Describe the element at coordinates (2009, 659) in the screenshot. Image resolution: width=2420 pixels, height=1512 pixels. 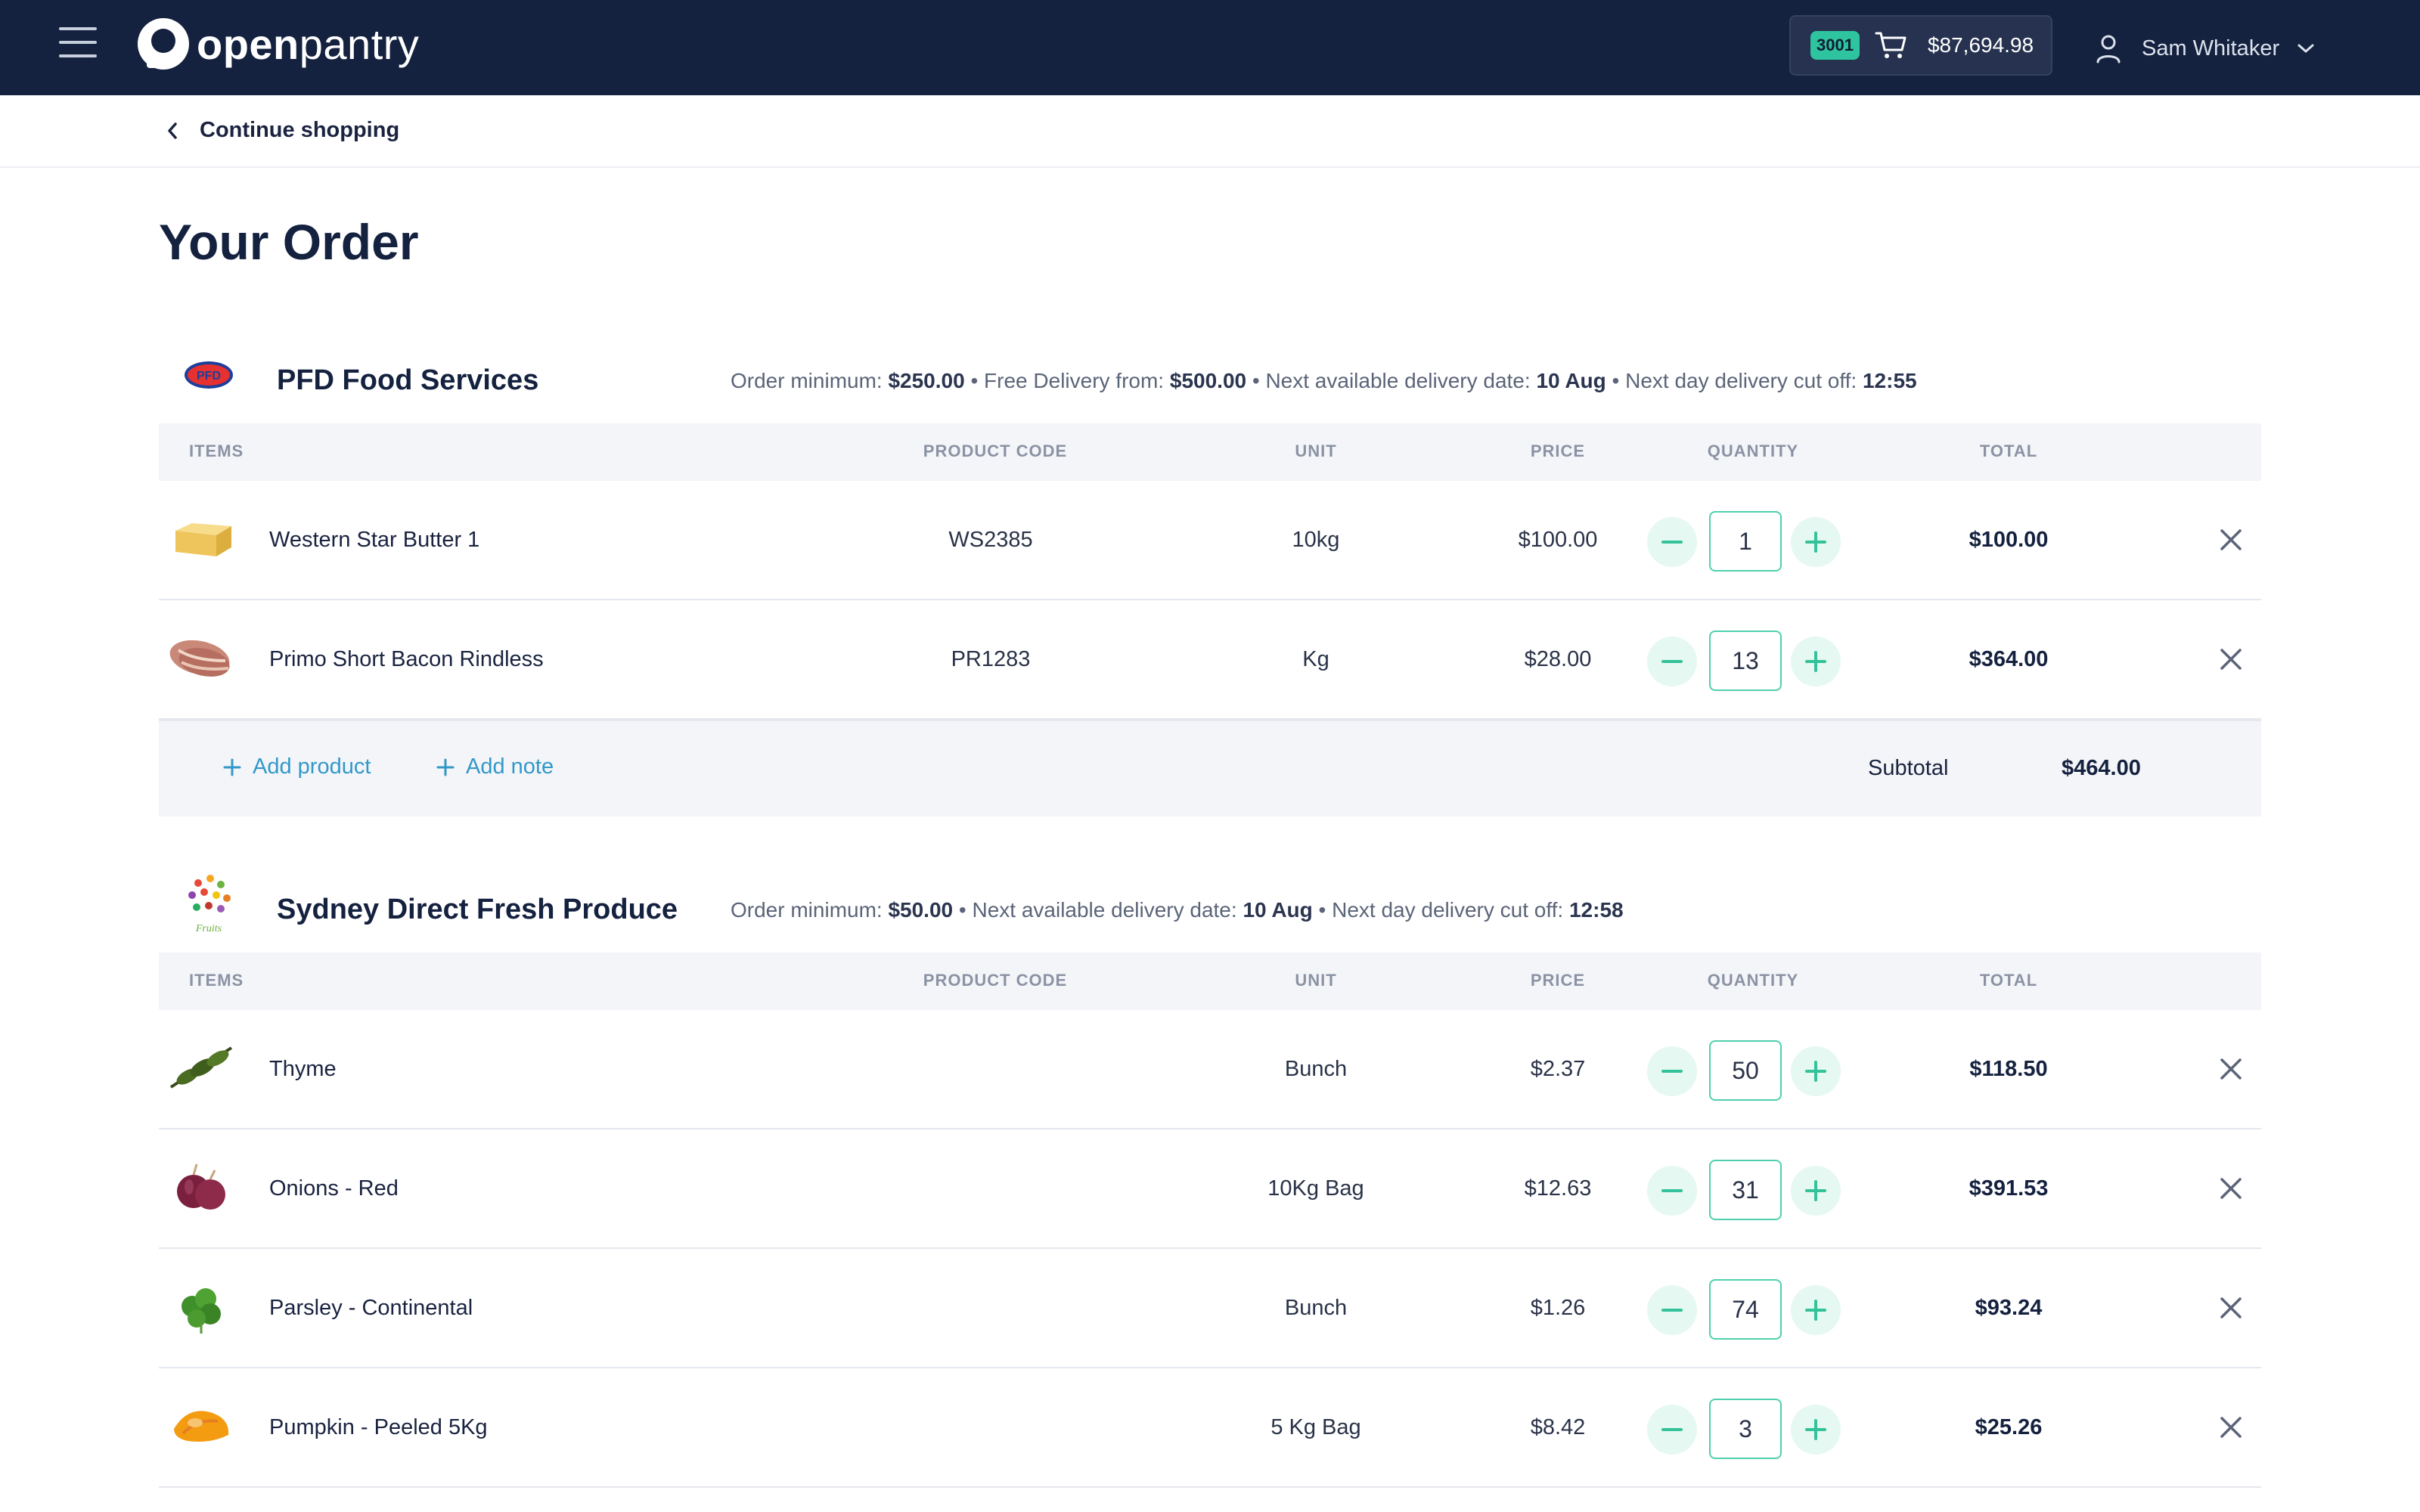
I see `line-total: $364.00` at that location.